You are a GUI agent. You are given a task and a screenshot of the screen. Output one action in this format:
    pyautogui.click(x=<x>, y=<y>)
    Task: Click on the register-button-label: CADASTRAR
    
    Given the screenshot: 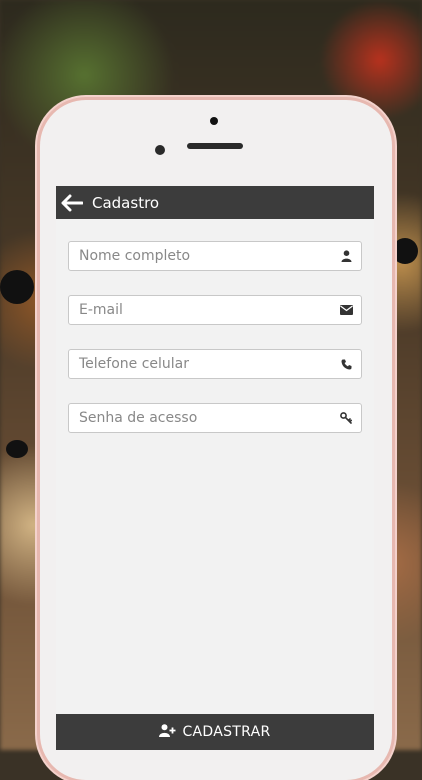 What is the action you would take?
    pyautogui.click(x=226, y=732)
    